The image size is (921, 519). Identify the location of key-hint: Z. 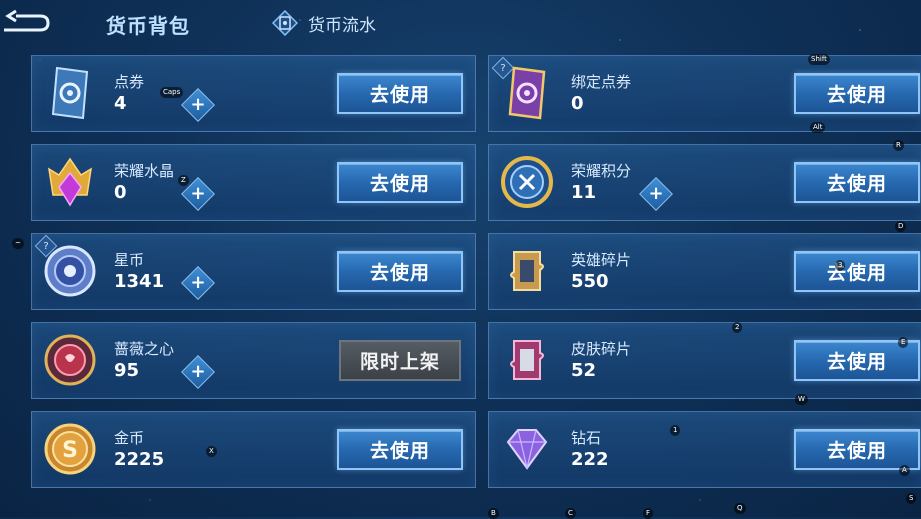
(183, 180).